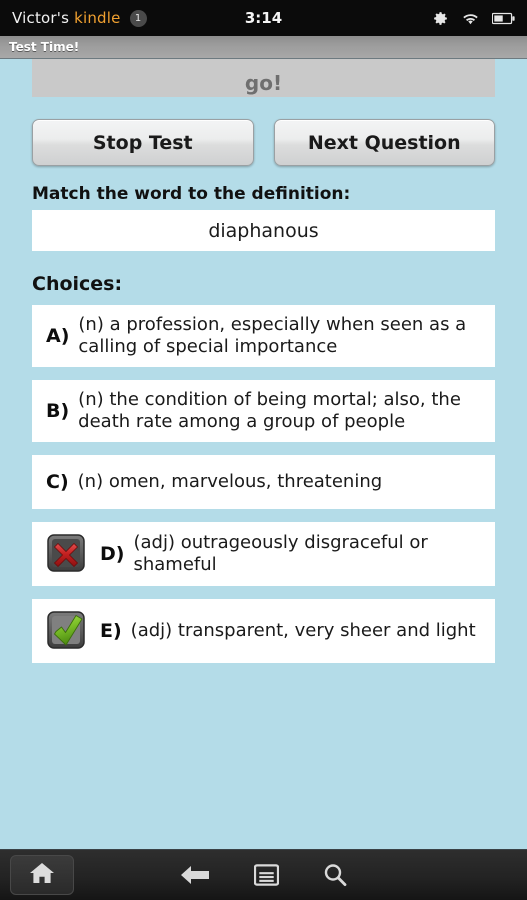 This screenshot has height=900, width=527. What do you see at coordinates (263, 47) in the screenshot?
I see `app-title-bar: Test Time!` at bounding box center [263, 47].